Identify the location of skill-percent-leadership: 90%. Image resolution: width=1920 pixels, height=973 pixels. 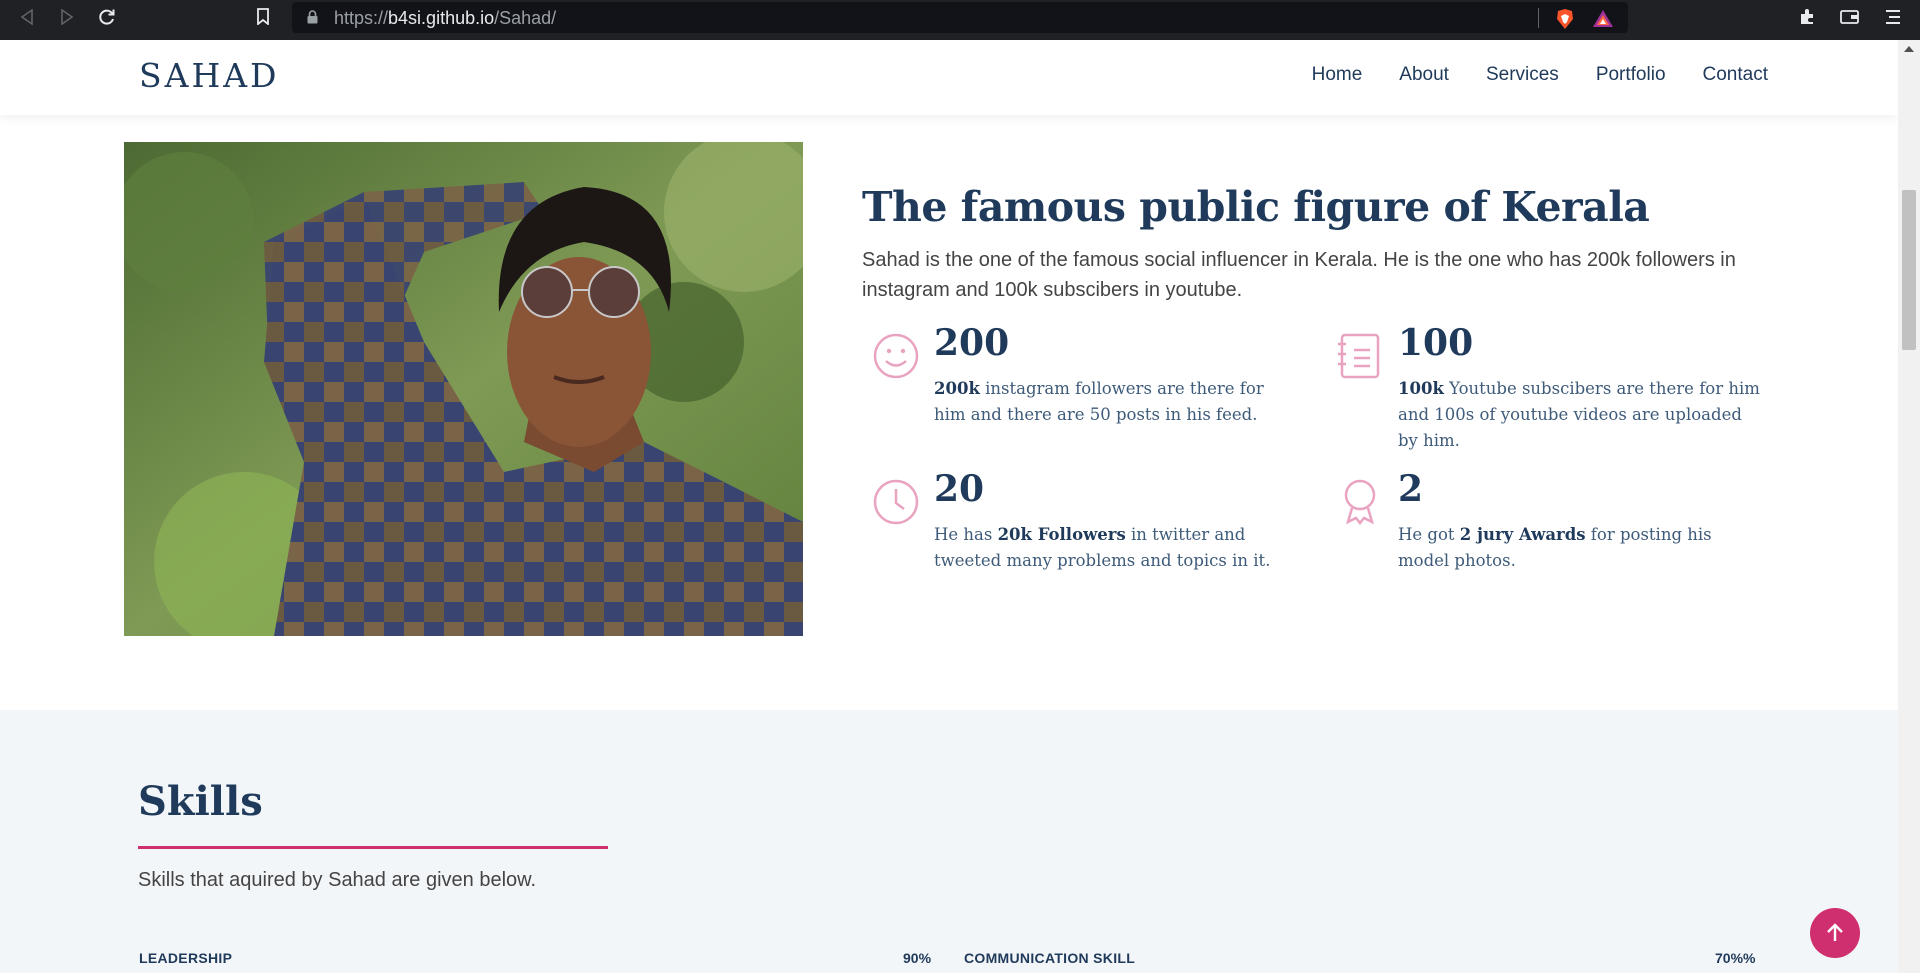
(917, 958).